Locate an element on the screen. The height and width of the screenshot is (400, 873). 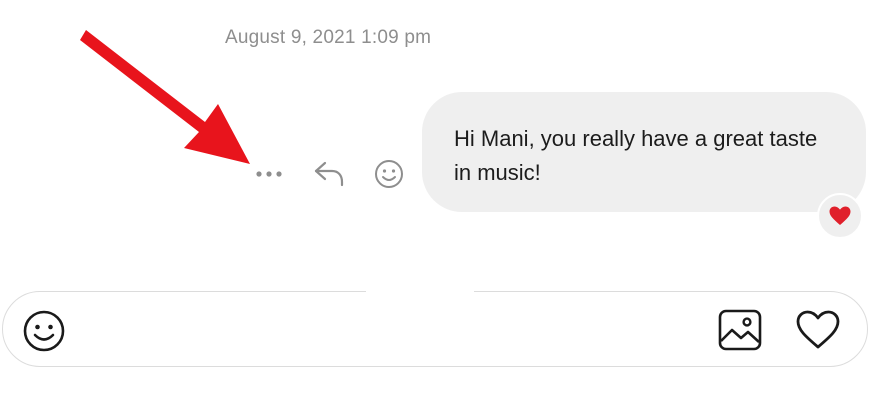
like-button is located at coordinates (818, 330).